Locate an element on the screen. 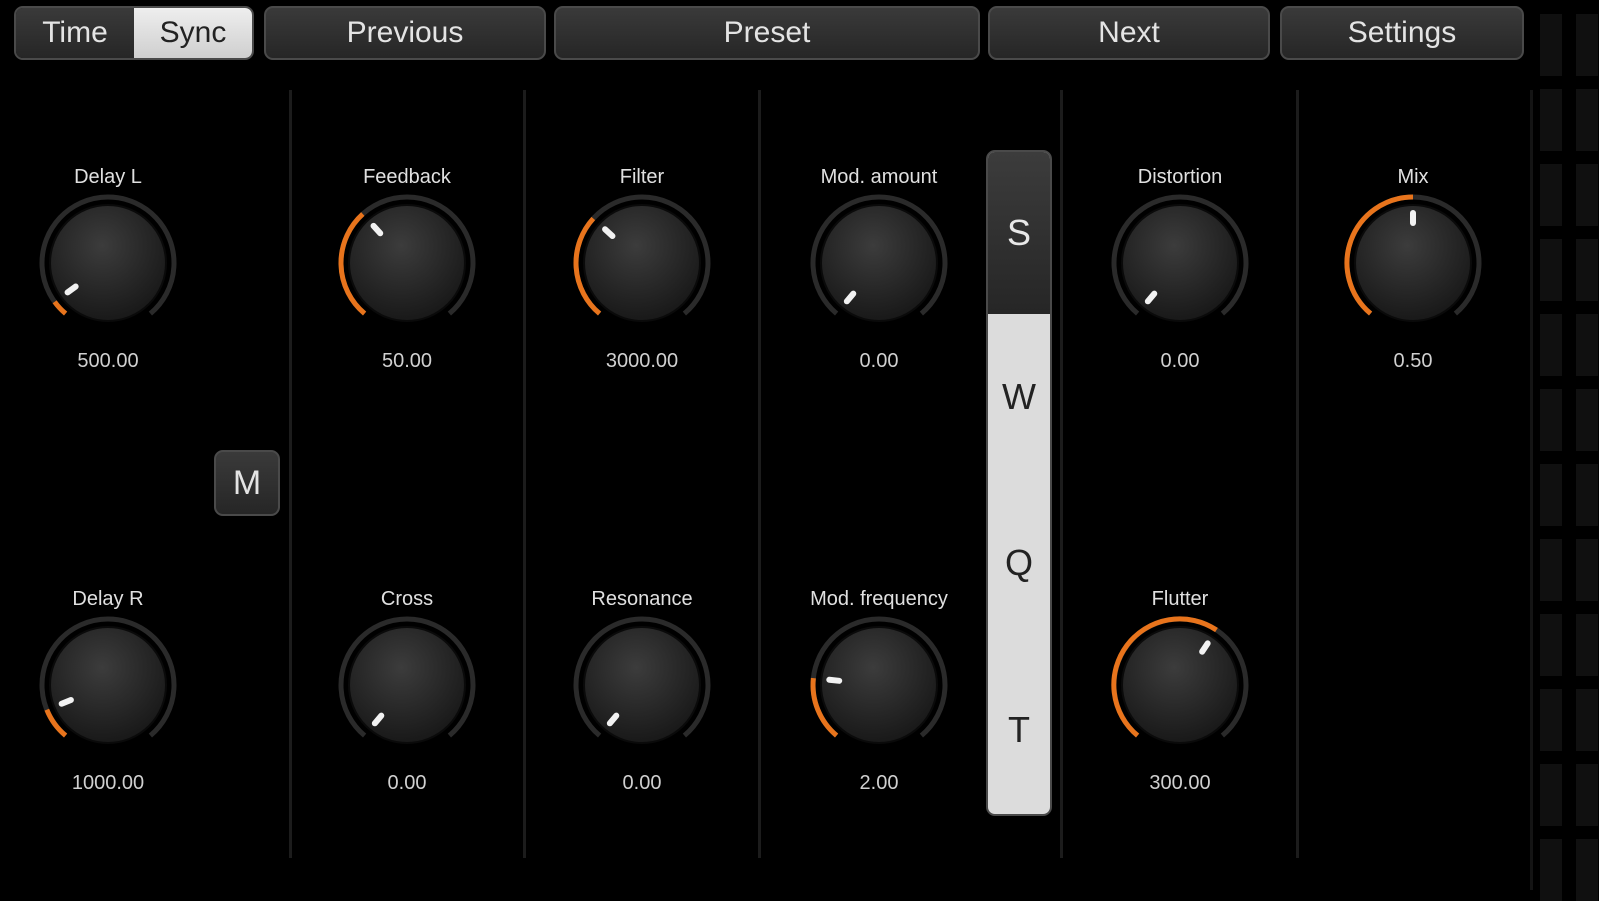 This screenshot has height=901, width=1599. knob-value: 1000.00 is located at coordinates (108, 783).